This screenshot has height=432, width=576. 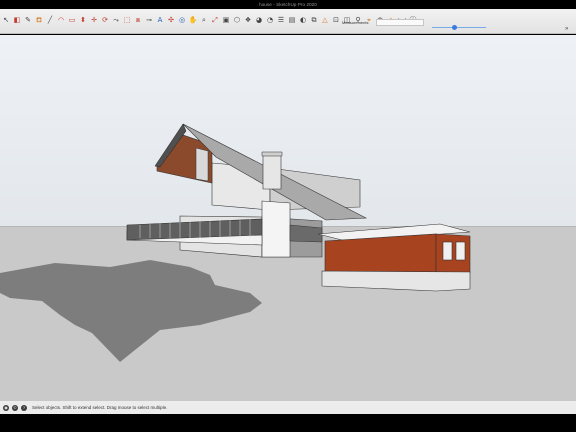 I want to click on section-plane-icon: ⊡, so click(x=336, y=20).